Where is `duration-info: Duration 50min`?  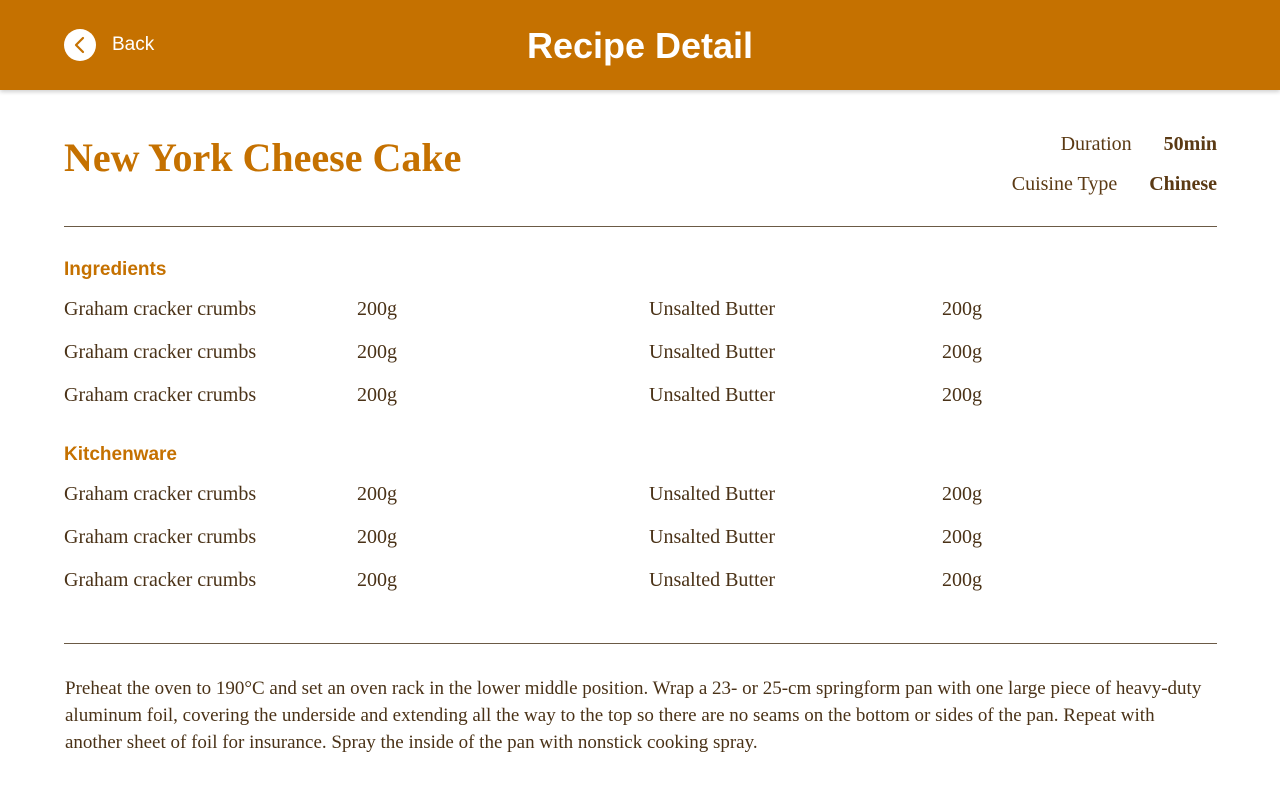 duration-info: Duration 50min is located at coordinates (1139, 144).